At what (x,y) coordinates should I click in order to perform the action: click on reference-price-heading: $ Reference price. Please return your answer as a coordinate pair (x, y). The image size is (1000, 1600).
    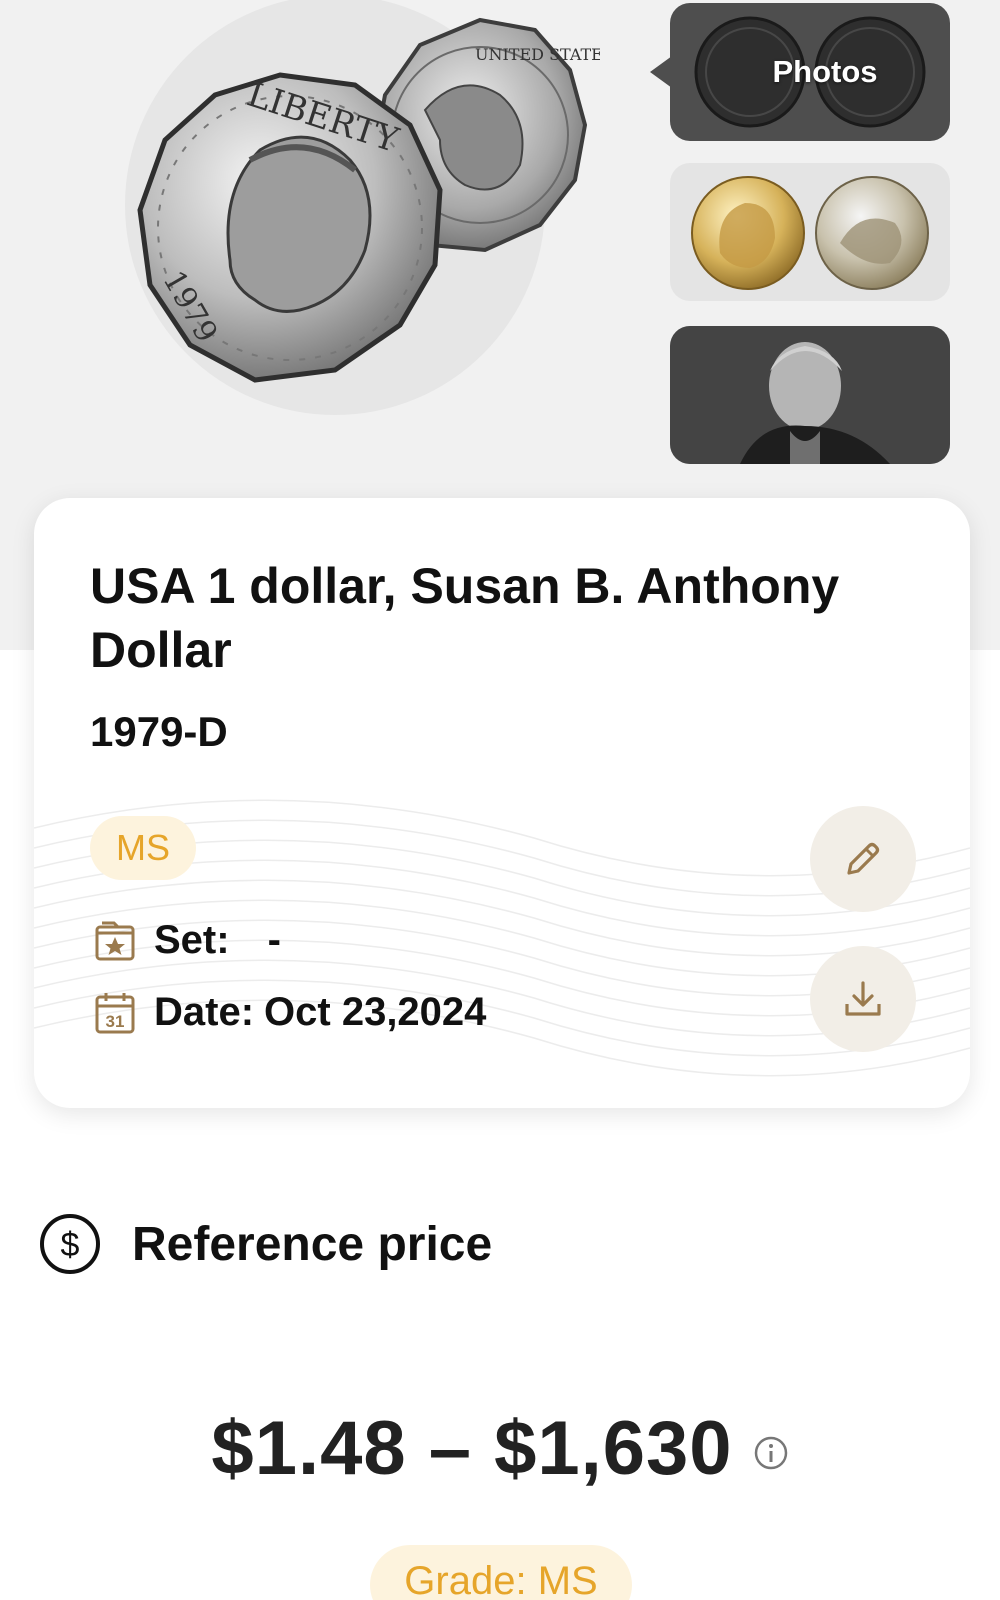
    Looking at the image, I should click on (265, 1244).